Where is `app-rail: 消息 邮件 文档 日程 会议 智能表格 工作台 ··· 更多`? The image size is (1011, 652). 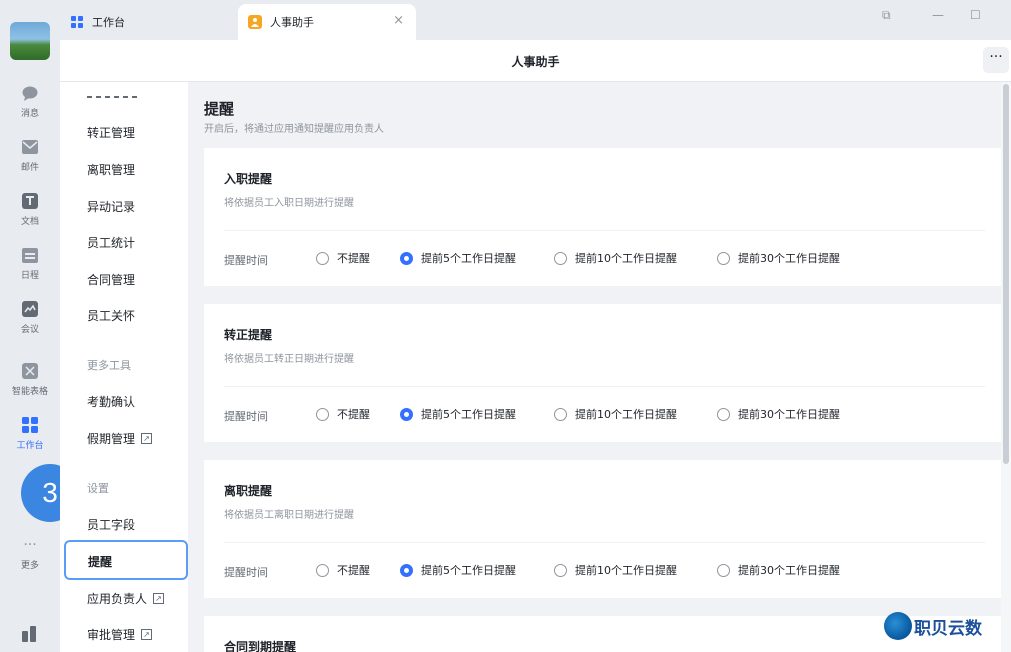
app-rail: 消息 邮件 文档 日程 会议 智能表格 工作台 ··· 更多 is located at coordinates (30, 326).